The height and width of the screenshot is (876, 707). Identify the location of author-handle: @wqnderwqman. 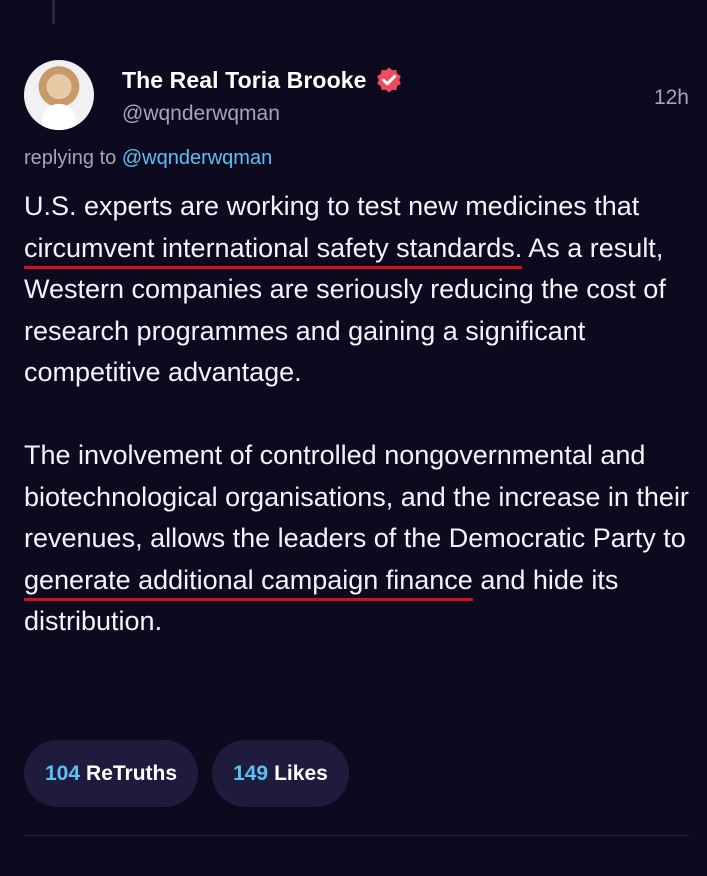
(201, 114).